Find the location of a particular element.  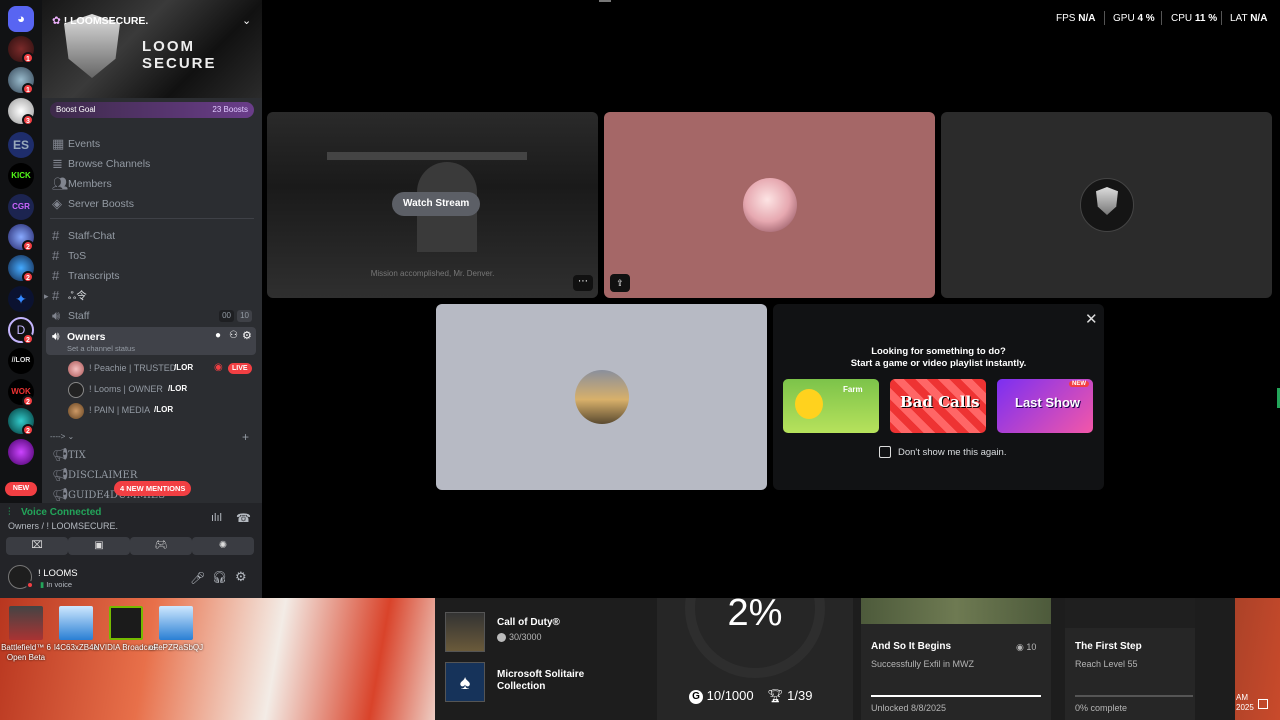

stat-fps: FPS N/A is located at coordinates (1076, 18).